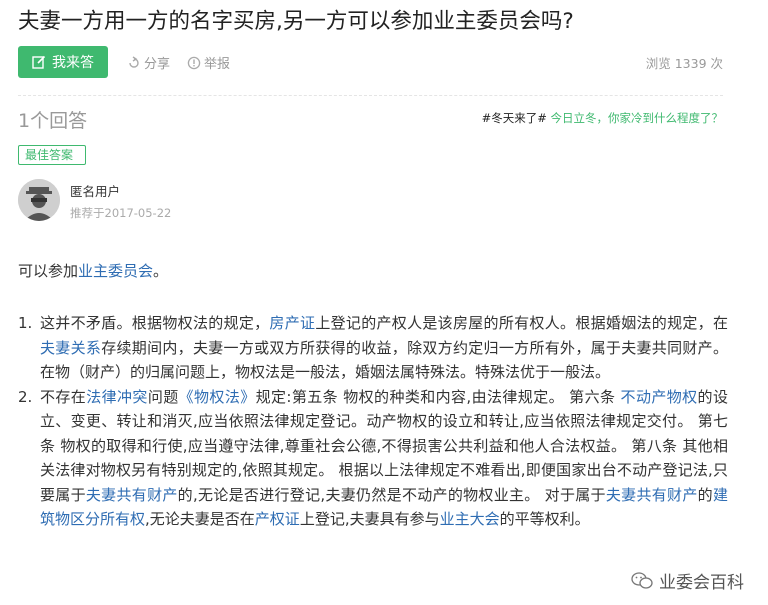  I want to click on answer-intro: 可以参加业主委员会。, so click(93, 270).